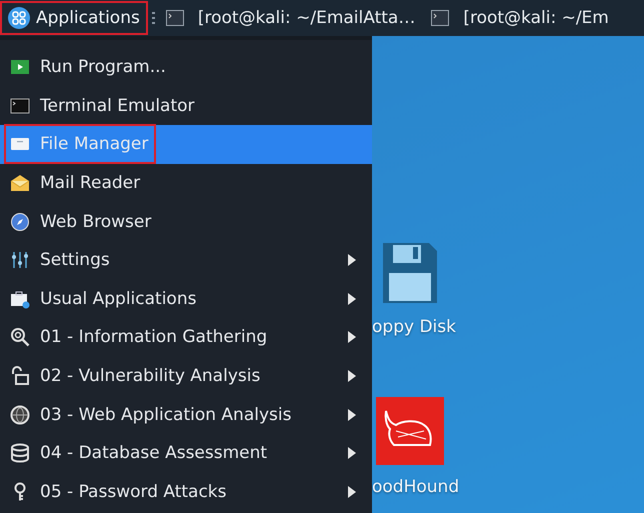 The width and height of the screenshot is (644, 513). Describe the element at coordinates (20, 183) in the screenshot. I see `envelope-icon` at that location.